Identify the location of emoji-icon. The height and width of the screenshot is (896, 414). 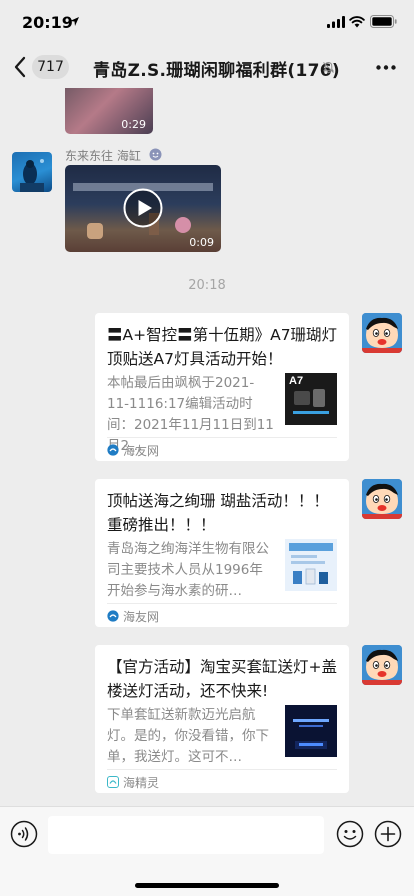
(350, 834).